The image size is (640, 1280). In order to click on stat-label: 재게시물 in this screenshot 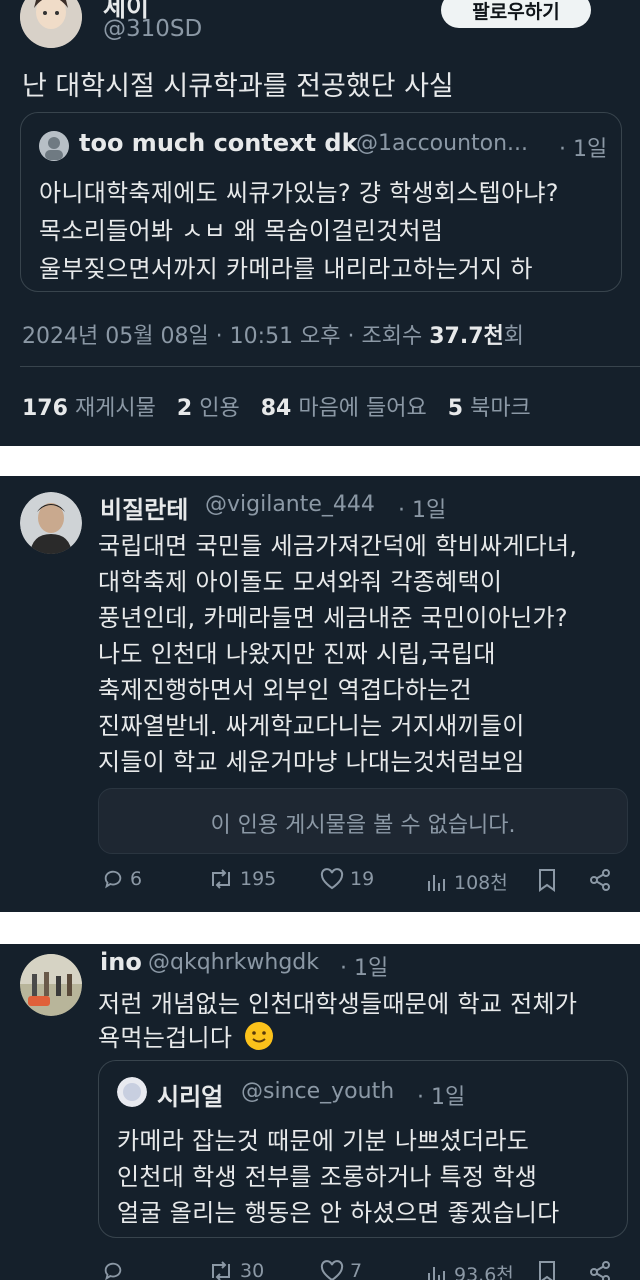, I will do `click(115, 408)`.